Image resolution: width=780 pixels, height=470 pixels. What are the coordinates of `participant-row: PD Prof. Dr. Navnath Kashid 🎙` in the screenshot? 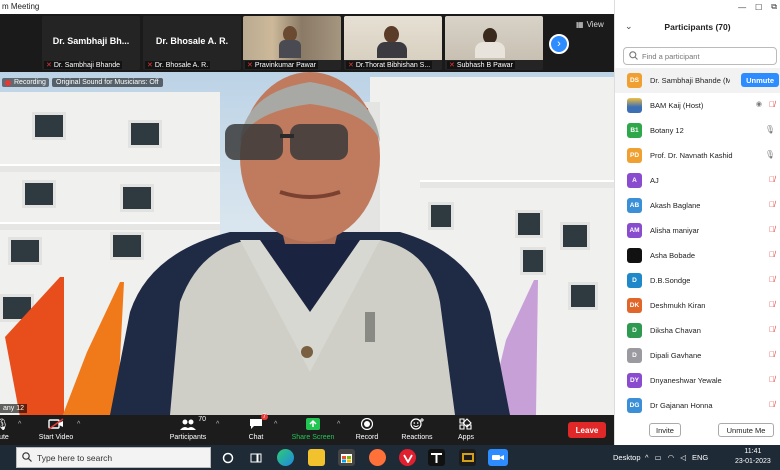 It's located at (697, 155).